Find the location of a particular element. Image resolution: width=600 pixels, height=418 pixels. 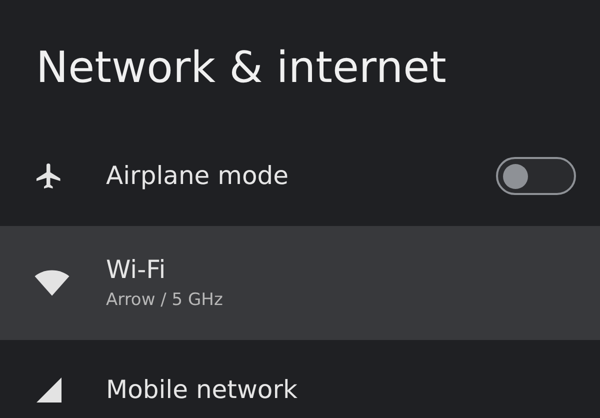

row-subtitle: Arrow / 5 GHz is located at coordinates (165, 300).